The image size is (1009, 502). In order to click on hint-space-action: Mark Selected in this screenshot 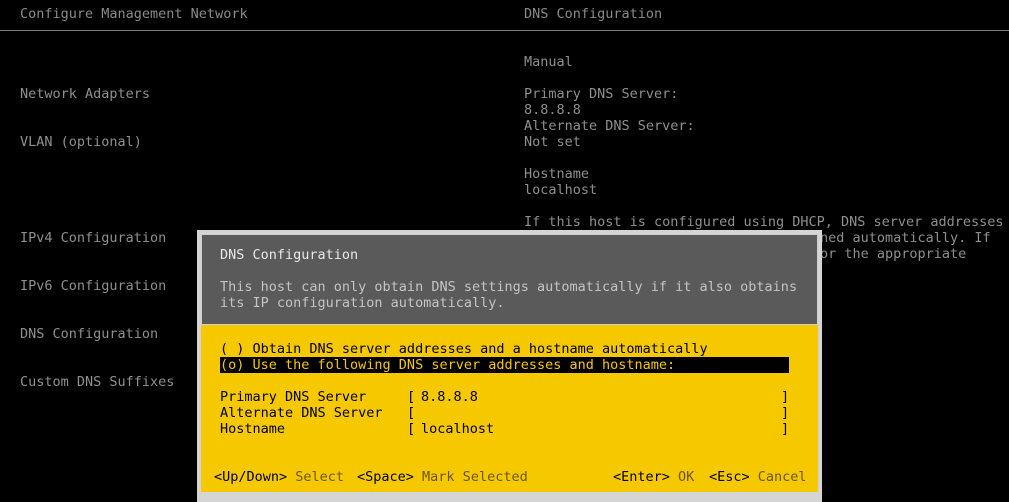, I will do `click(475, 477)`.